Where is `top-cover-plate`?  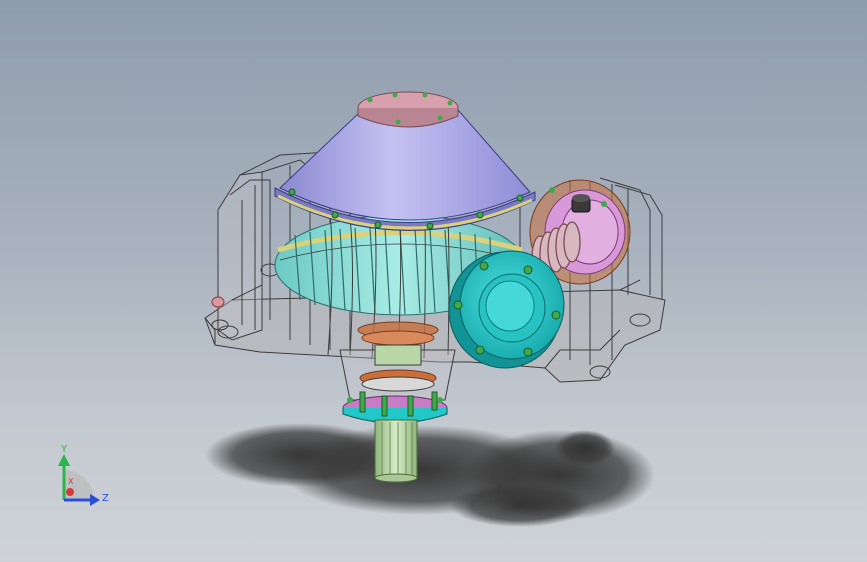 top-cover-plate is located at coordinates (408, 109).